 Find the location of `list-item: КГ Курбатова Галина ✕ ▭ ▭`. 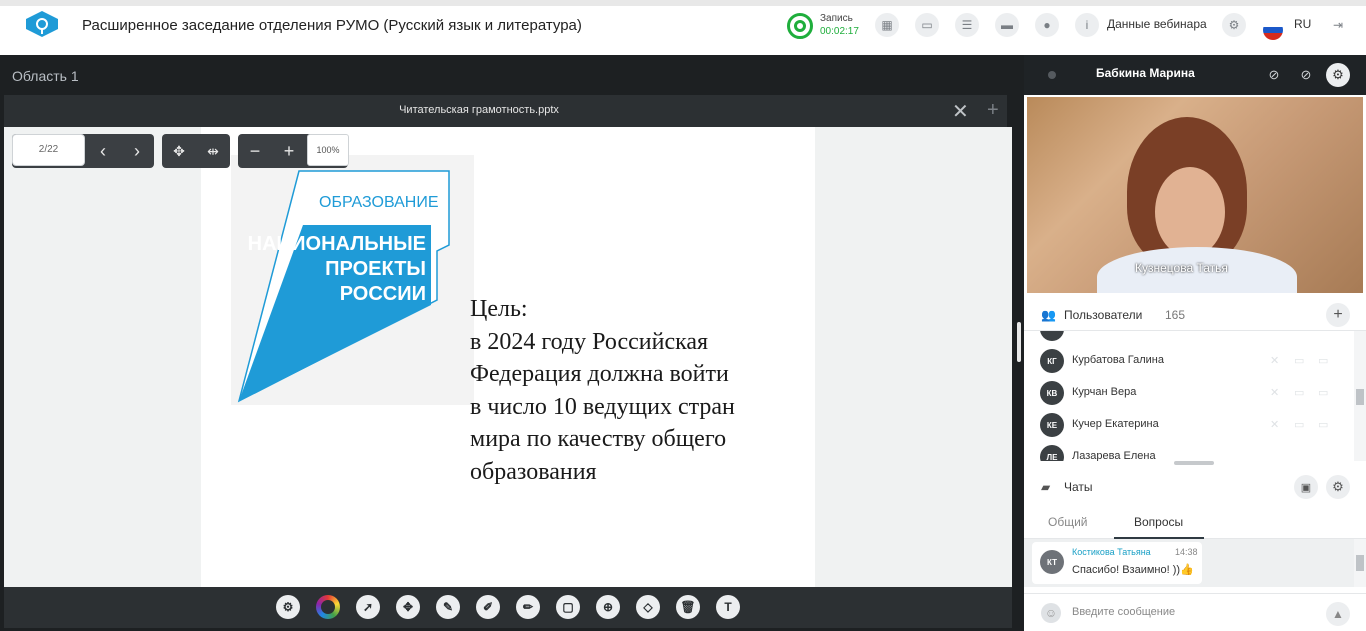

list-item: КГ Курбатова Галина ✕ ▭ ▭ is located at coordinates (1189, 361).